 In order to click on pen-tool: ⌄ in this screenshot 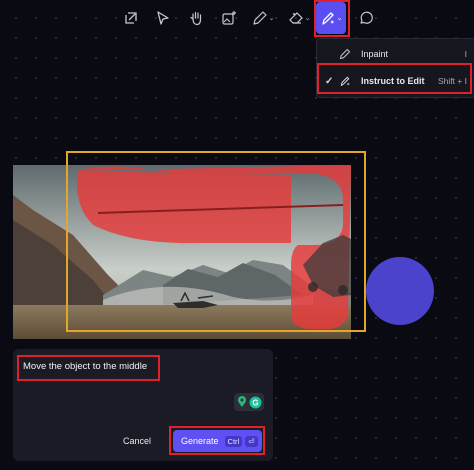, I will do `click(263, 18)`.